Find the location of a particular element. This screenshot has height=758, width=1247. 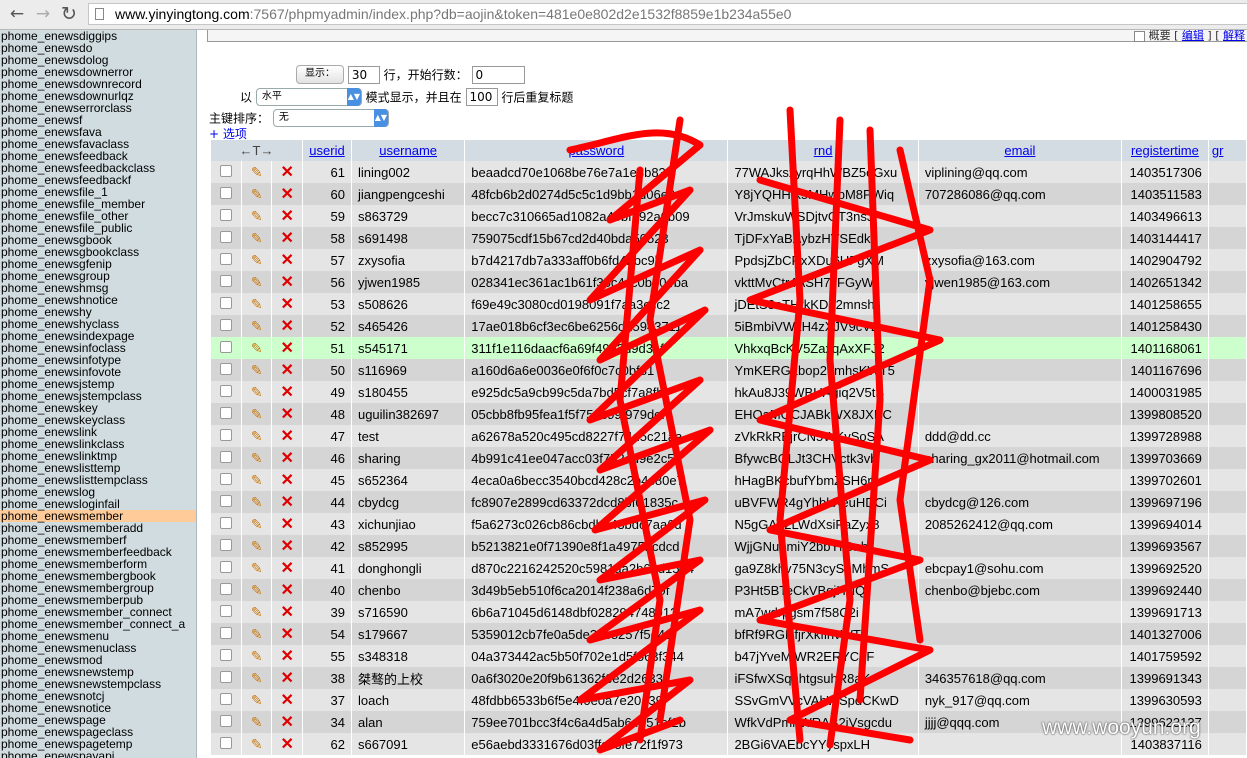

options-link: + 选项 is located at coordinates (228, 134).